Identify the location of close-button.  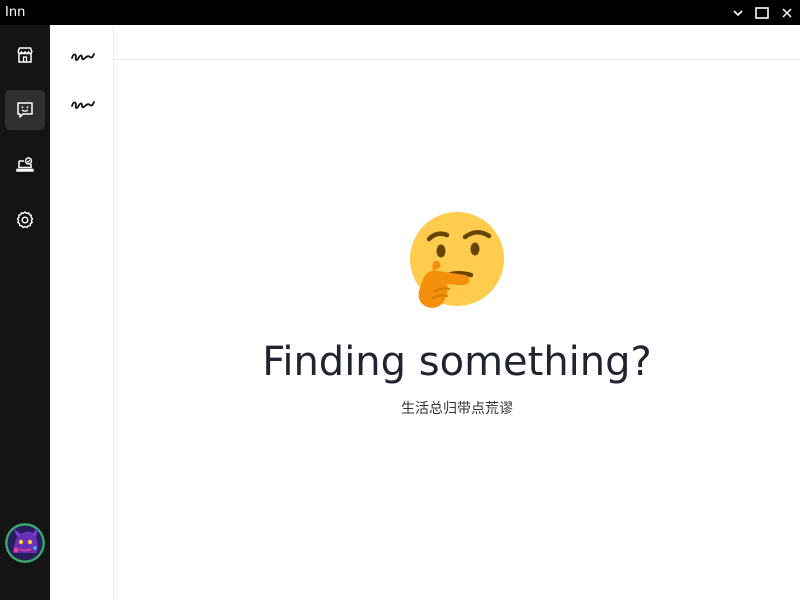
(787, 12).